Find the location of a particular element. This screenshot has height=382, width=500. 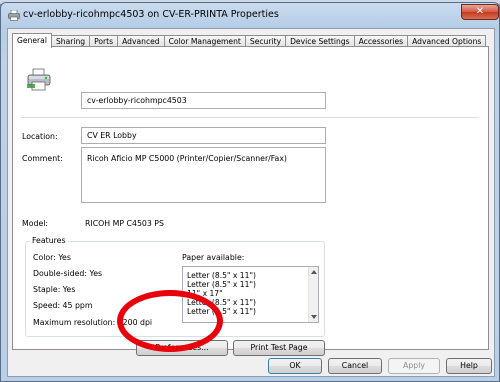

features-title: Features is located at coordinates (49, 240).